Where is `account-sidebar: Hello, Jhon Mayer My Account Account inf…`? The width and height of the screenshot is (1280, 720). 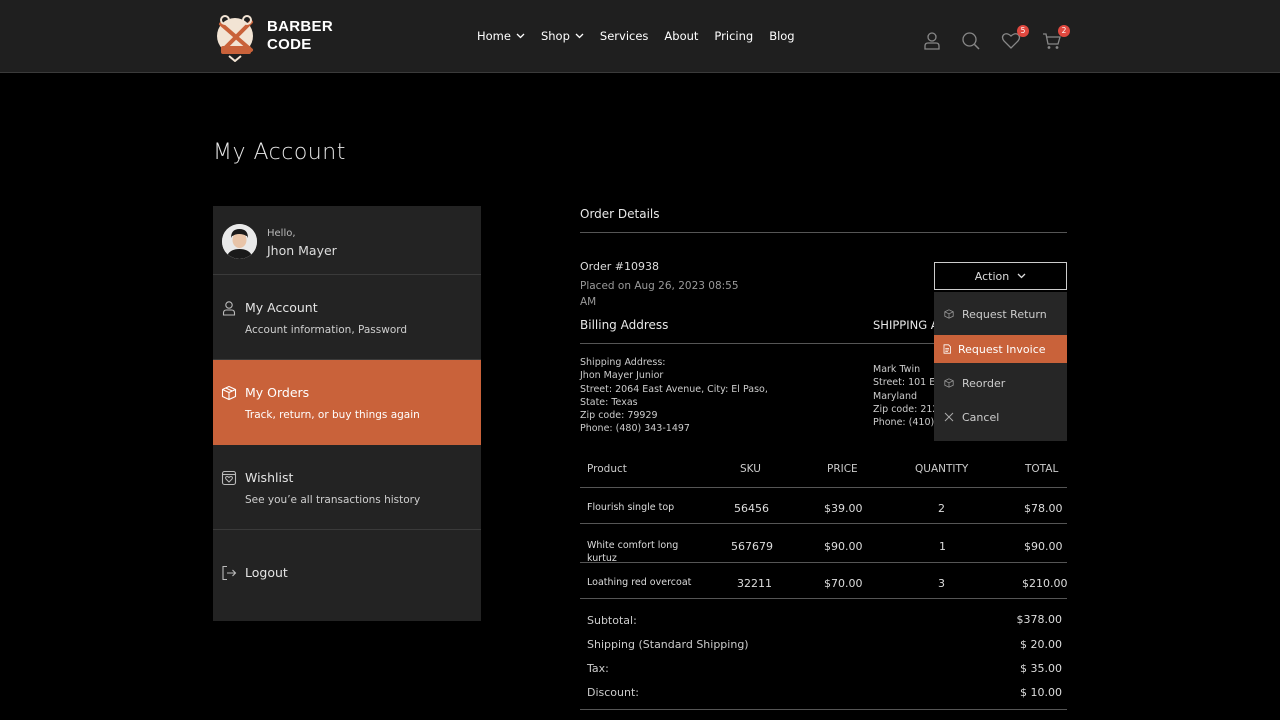
account-sidebar: Hello, Jhon Mayer My Account Account inf… is located at coordinates (347, 413).